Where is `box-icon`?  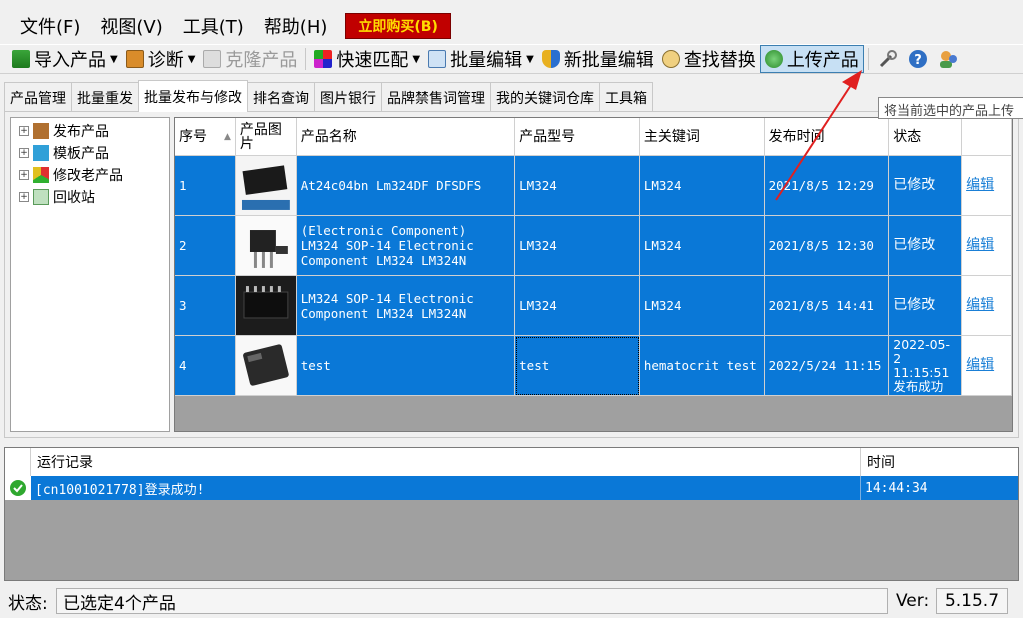 box-icon is located at coordinates (41, 131).